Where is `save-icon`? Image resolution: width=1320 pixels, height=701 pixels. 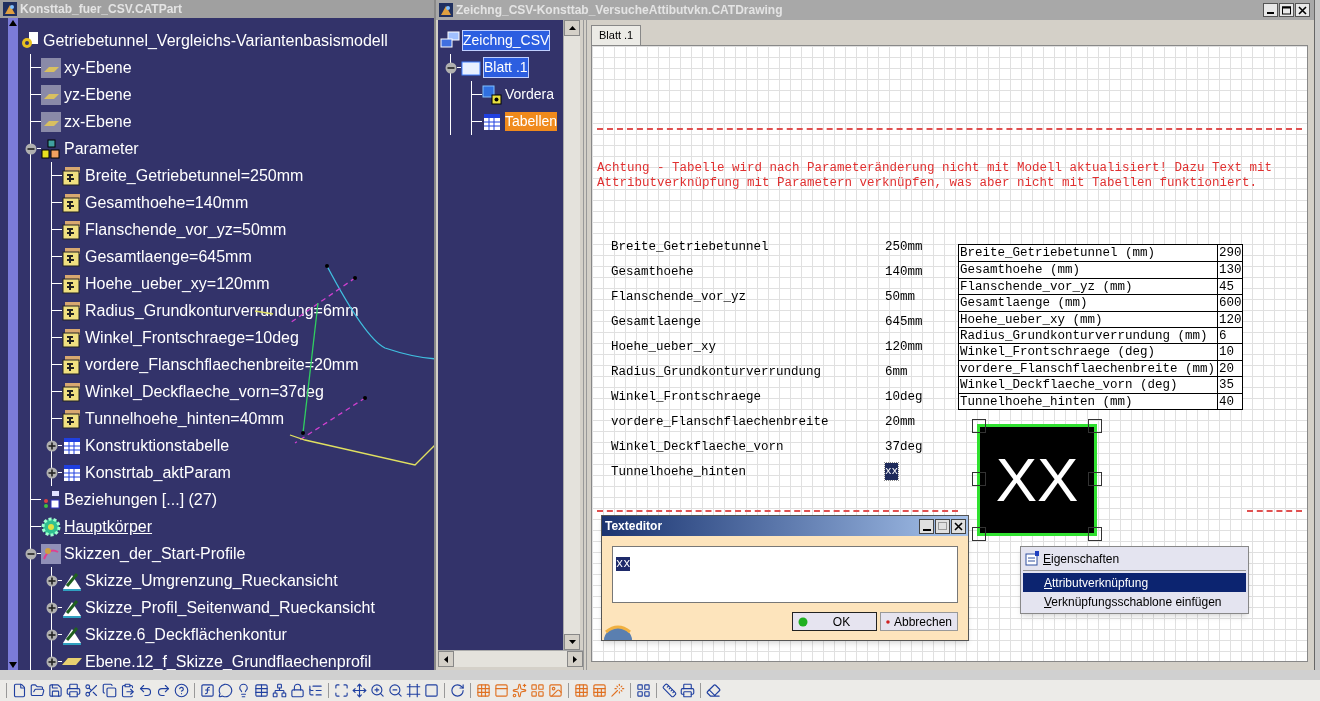 save-icon is located at coordinates (55, 690).